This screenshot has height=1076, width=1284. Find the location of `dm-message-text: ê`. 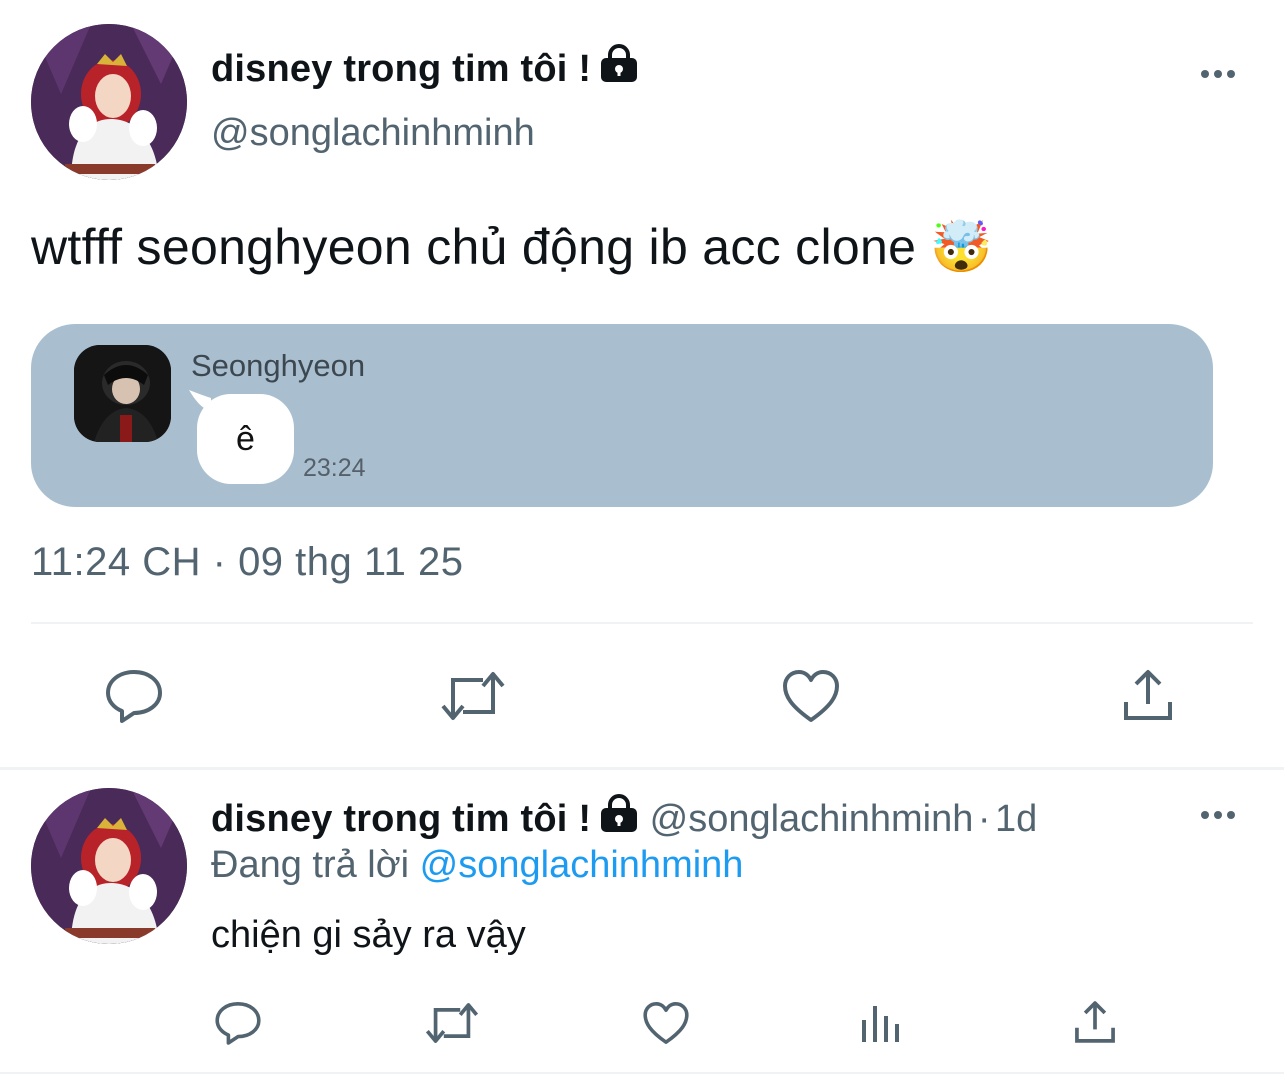

dm-message-text: ê is located at coordinates (245, 438).